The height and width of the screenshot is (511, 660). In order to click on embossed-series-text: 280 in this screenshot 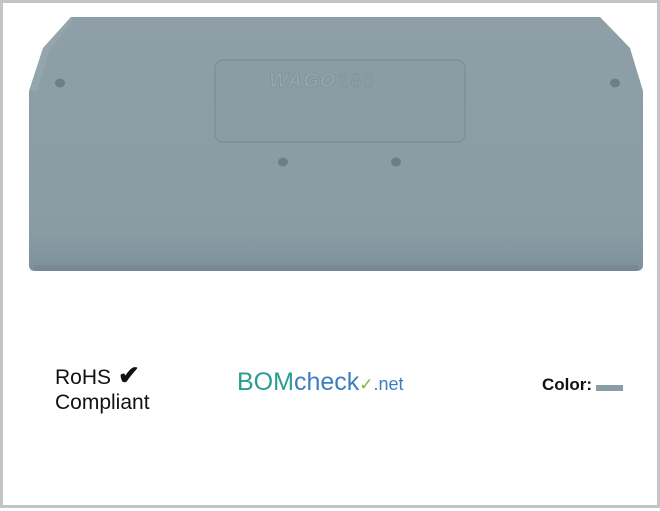, I will do `click(357, 81)`.